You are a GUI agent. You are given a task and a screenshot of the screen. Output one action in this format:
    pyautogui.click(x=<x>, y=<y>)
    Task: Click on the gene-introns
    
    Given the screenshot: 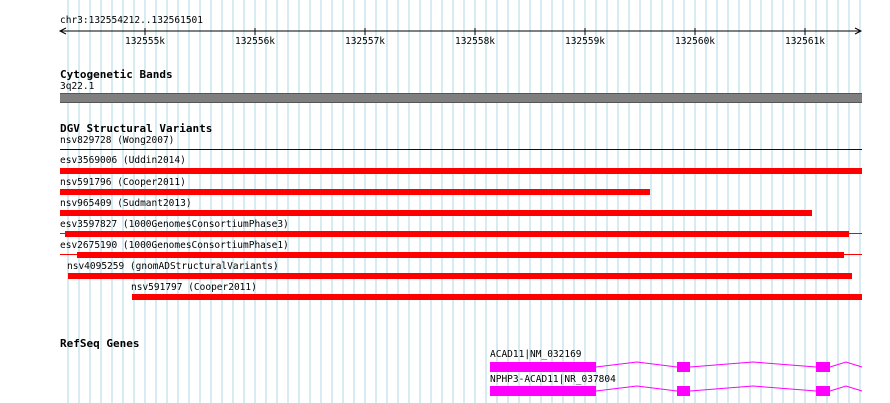 What is the action you would take?
    pyautogui.click(x=729, y=376)
    